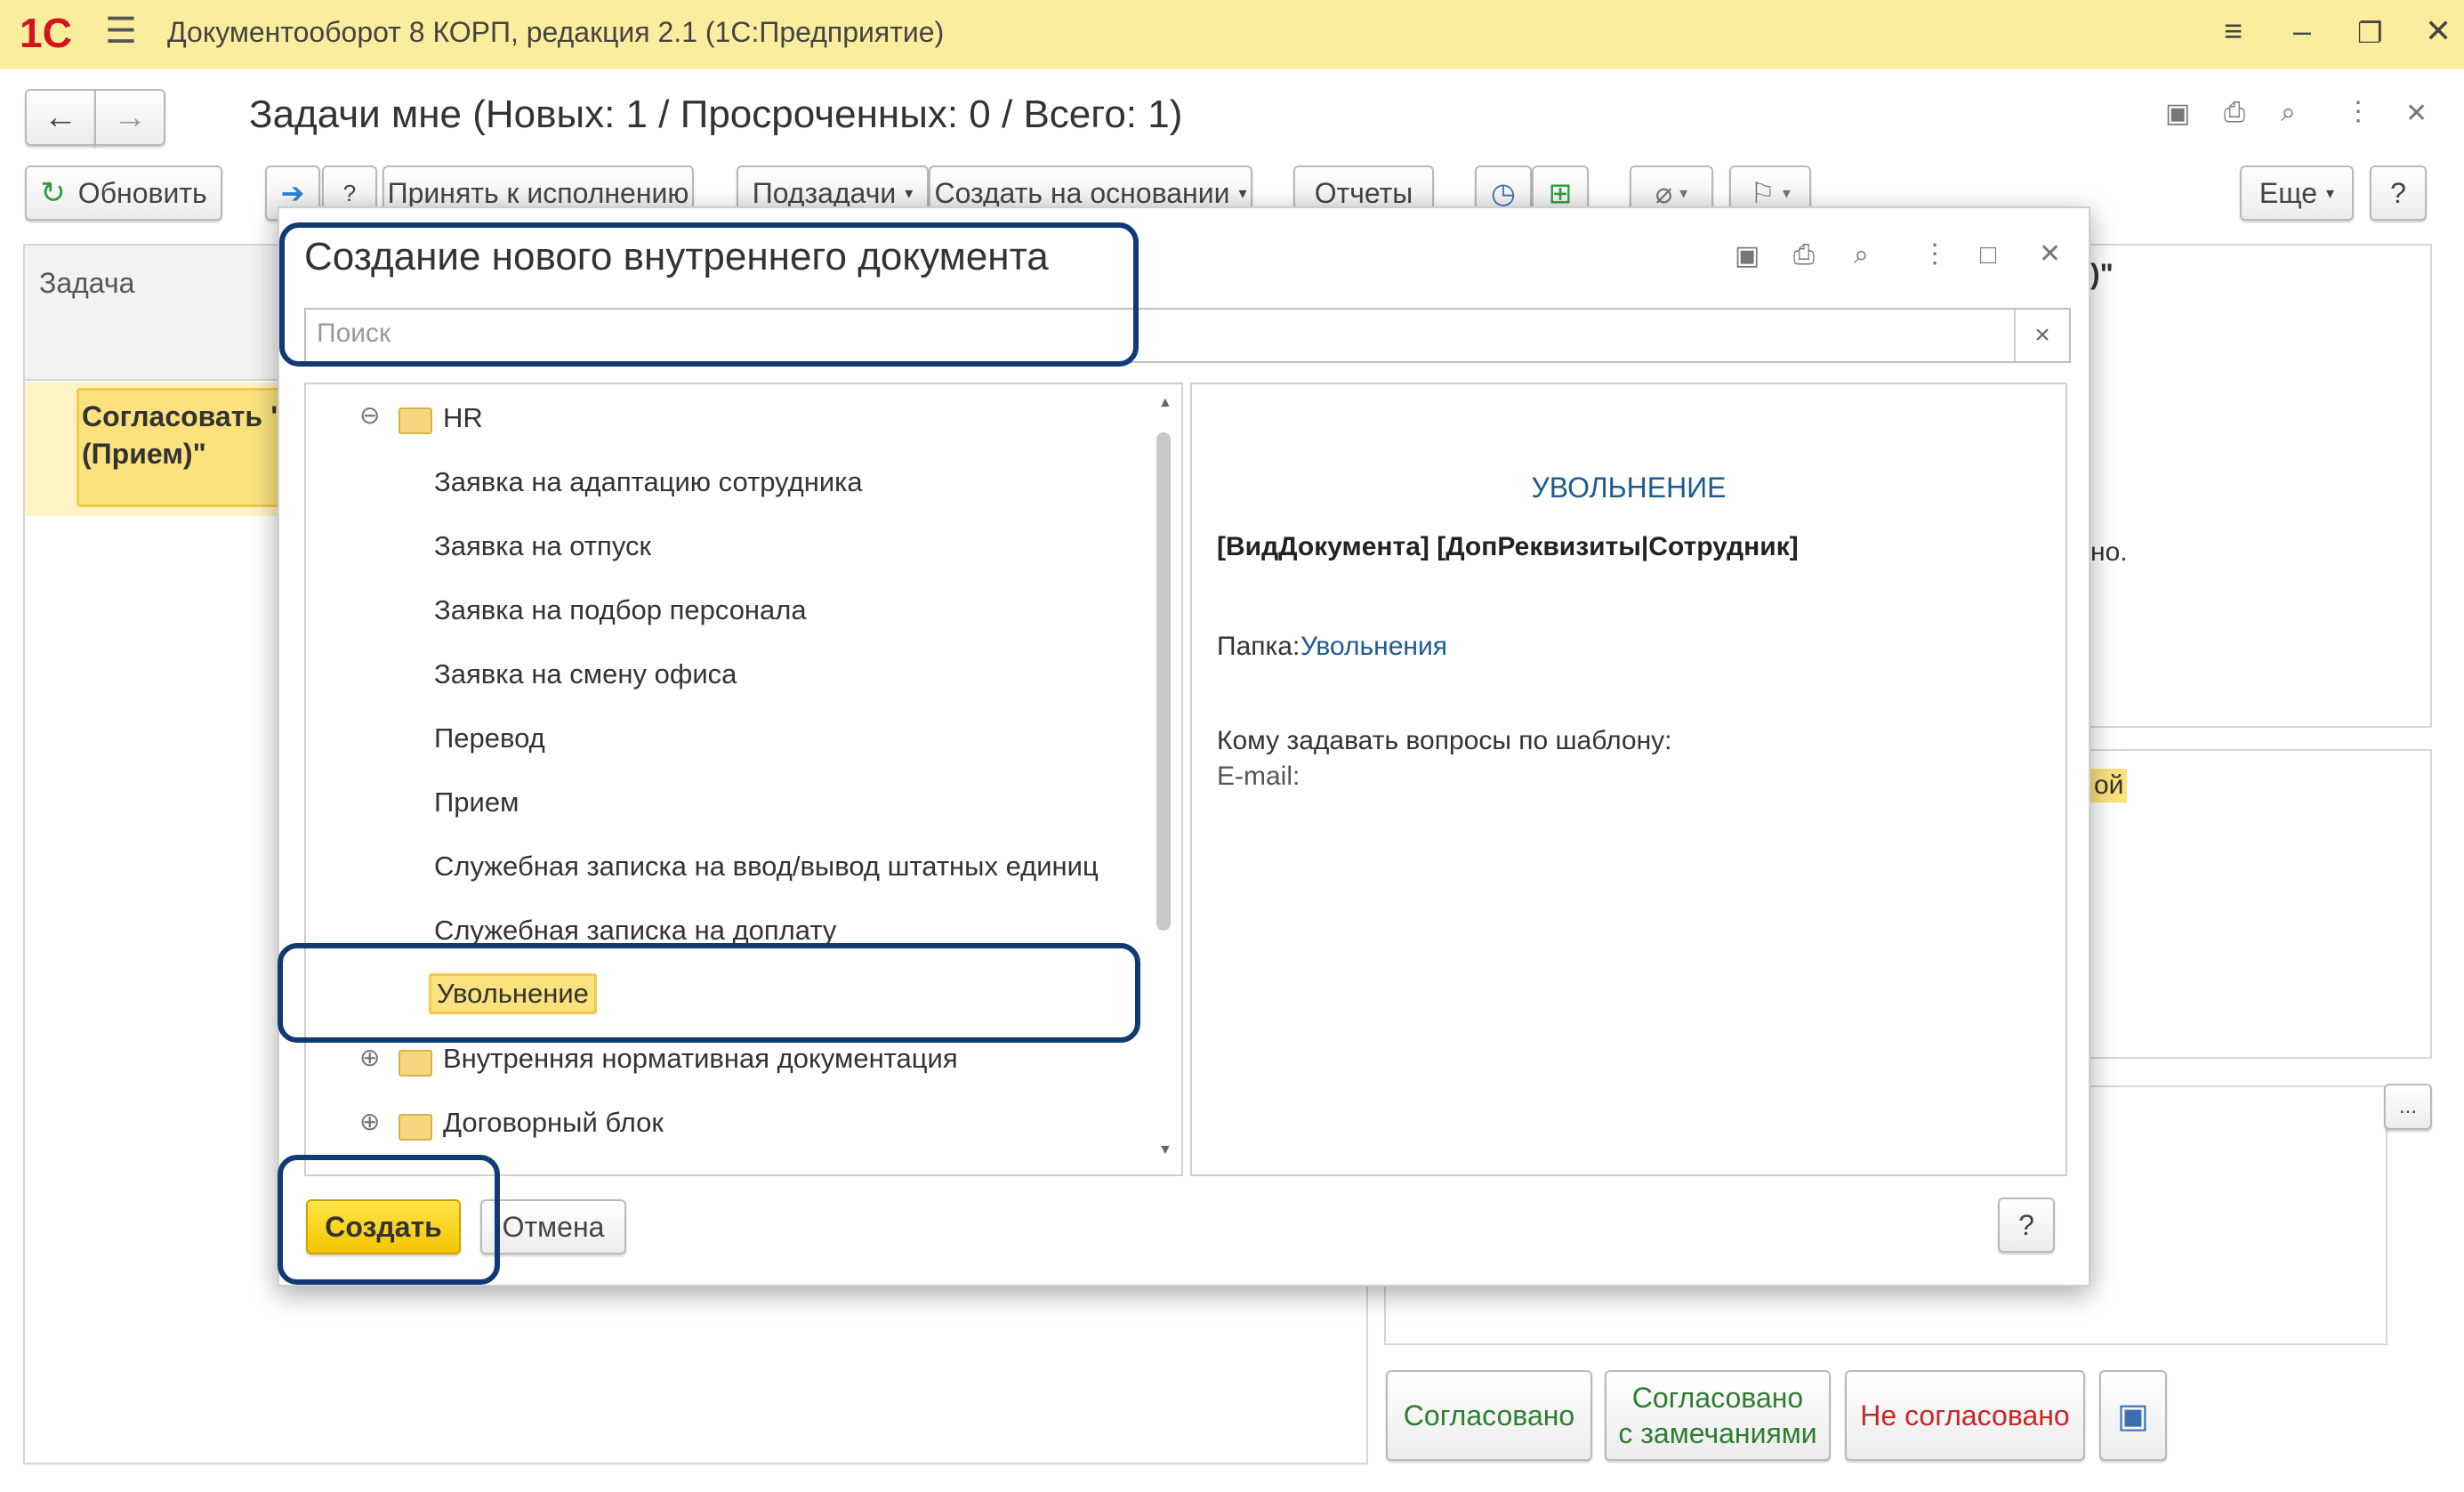 This screenshot has height=1492, width=2464. What do you see at coordinates (2358, 111) in the screenshot?
I see `more-vertical-icon: ⋮` at bounding box center [2358, 111].